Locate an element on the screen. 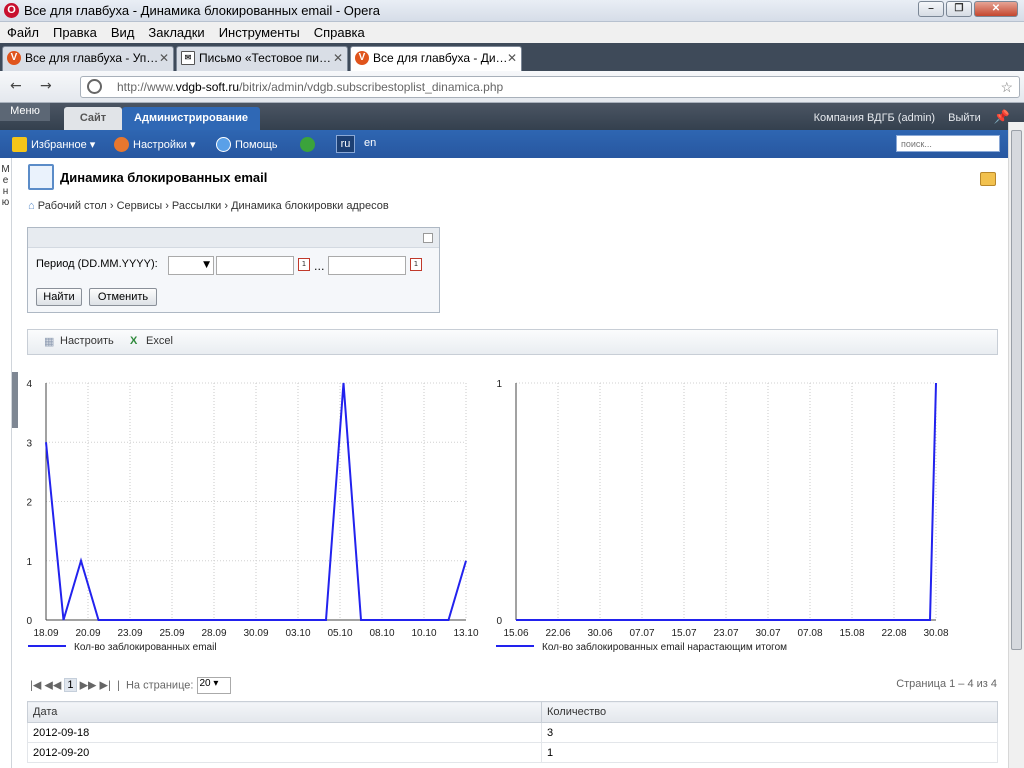 The image size is (1024, 768). period-label: Период (DD.MM.YYYY): is located at coordinates (97, 264).